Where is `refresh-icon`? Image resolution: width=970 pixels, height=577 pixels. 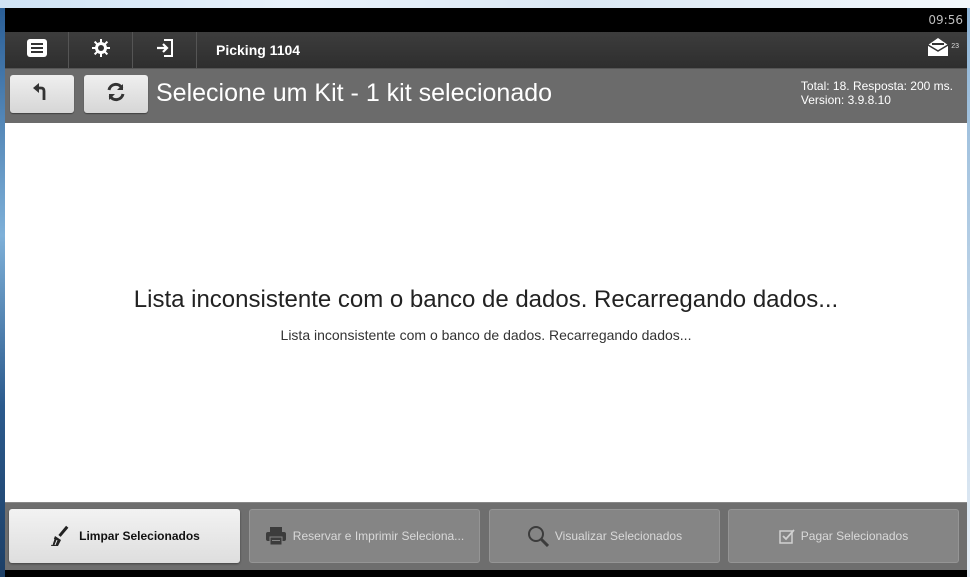
refresh-icon is located at coordinates (116, 94).